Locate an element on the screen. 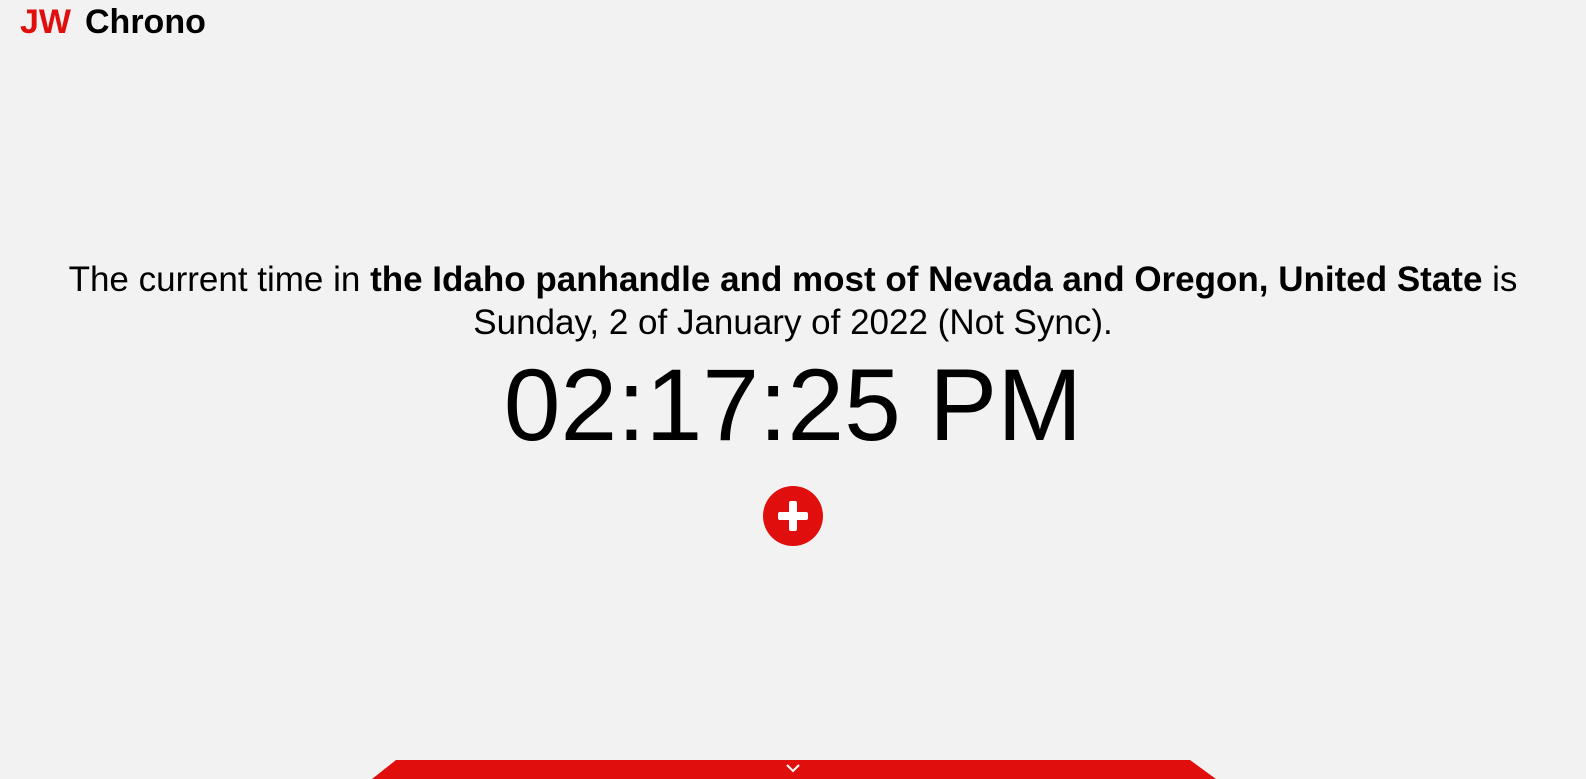 The image size is (1586, 779). brand-logo: JW Chrono is located at coordinates (113, 22).